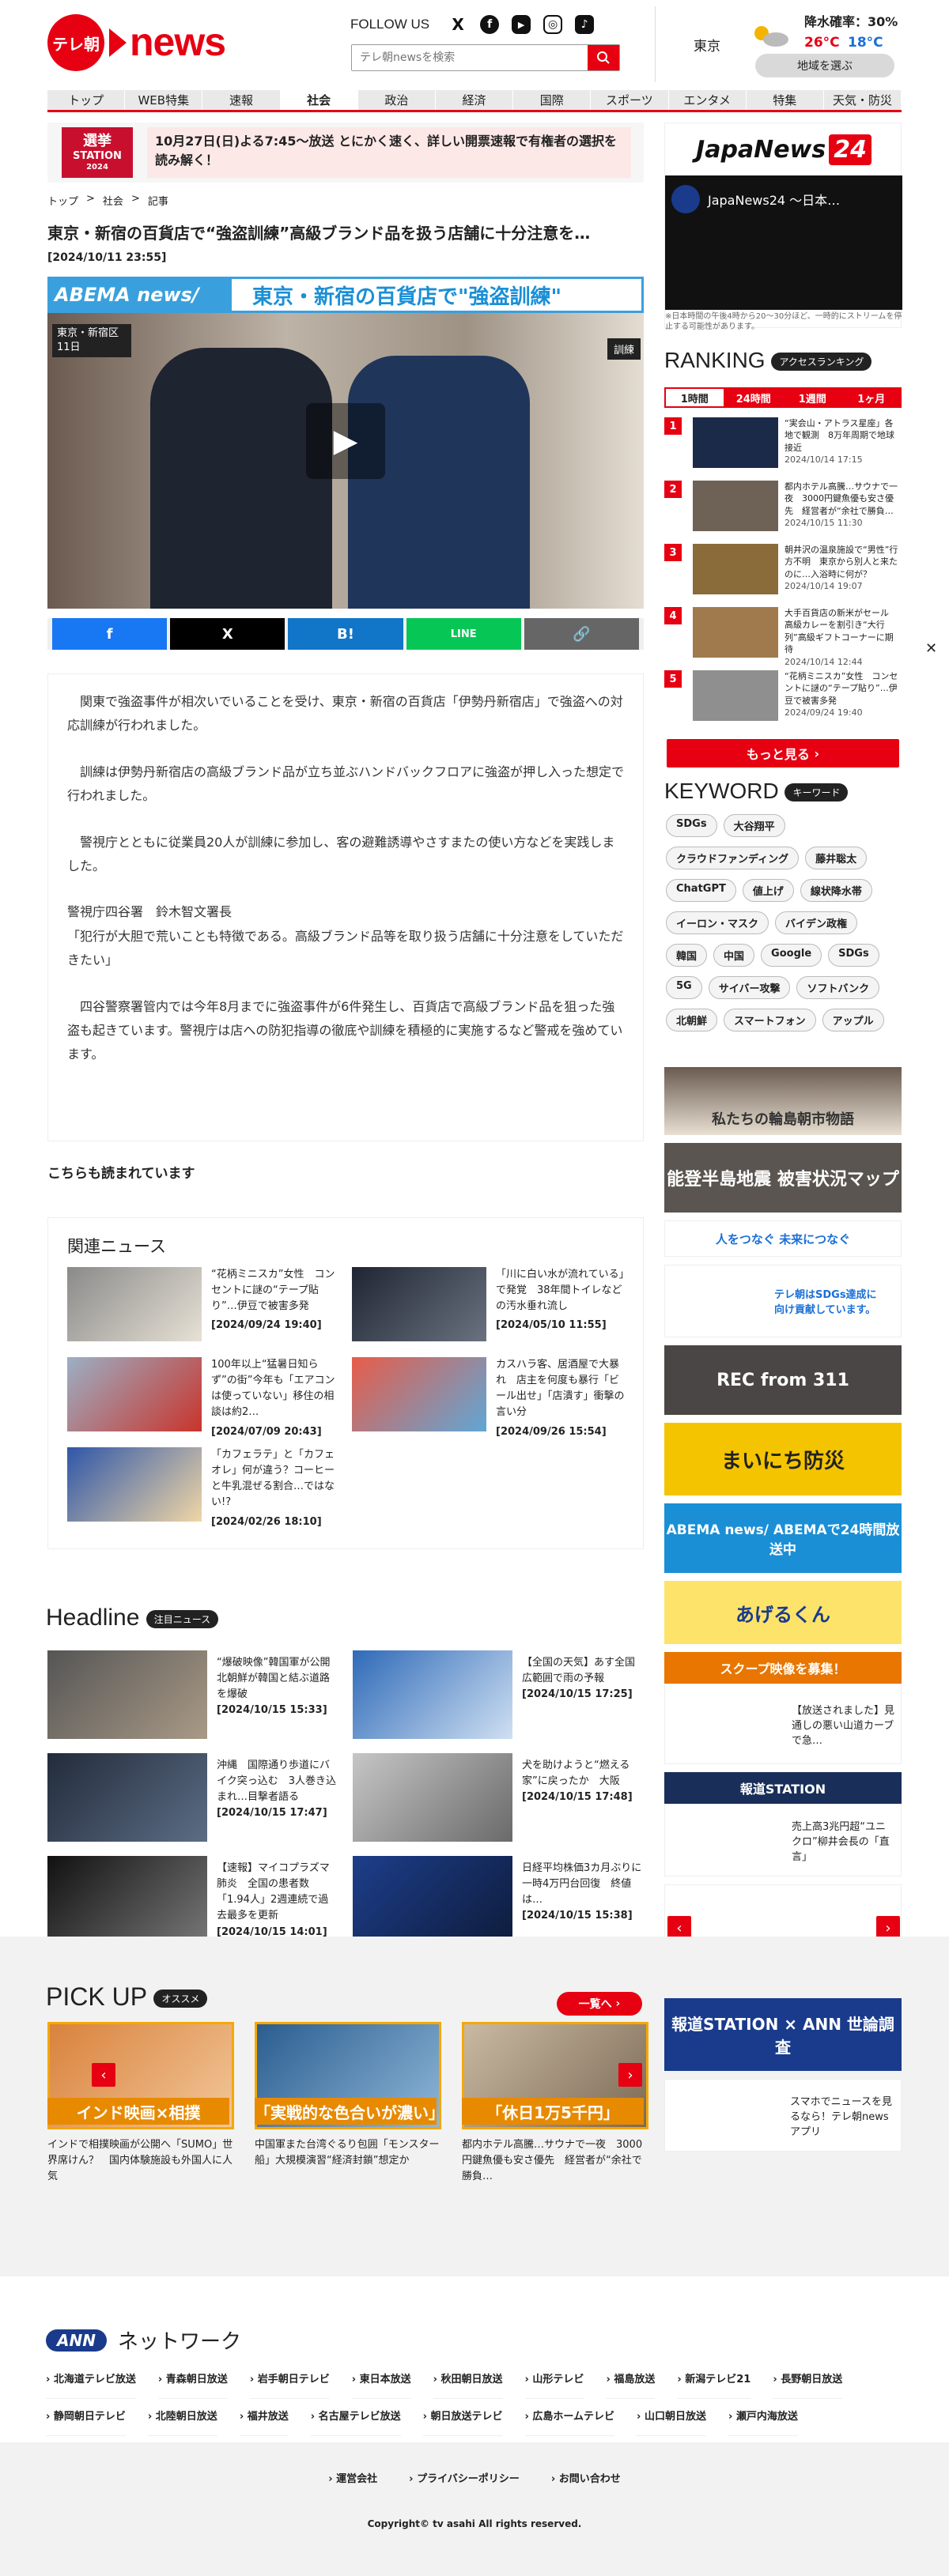 This screenshot has height=2576, width=949. I want to click on network-station-link: › 長野朝日放送, so click(808, 2380).